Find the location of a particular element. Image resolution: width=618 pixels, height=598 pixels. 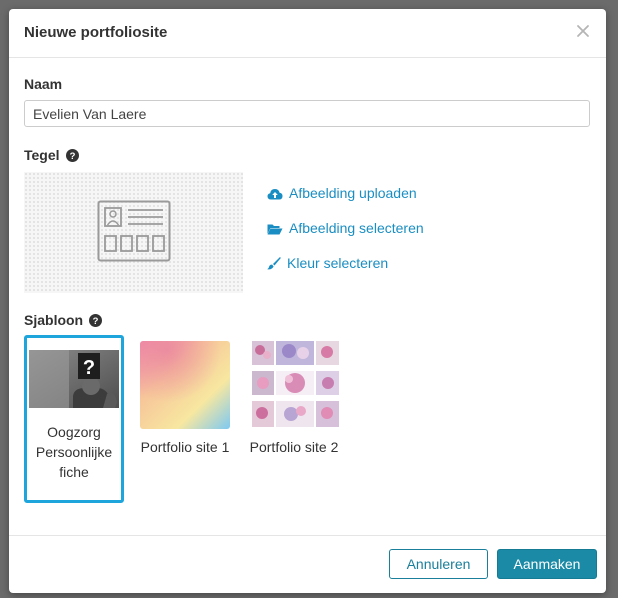

template-card-oogzorg: ? Oogzorg Persoonlijke fiche is located at coordinates (74, 419).